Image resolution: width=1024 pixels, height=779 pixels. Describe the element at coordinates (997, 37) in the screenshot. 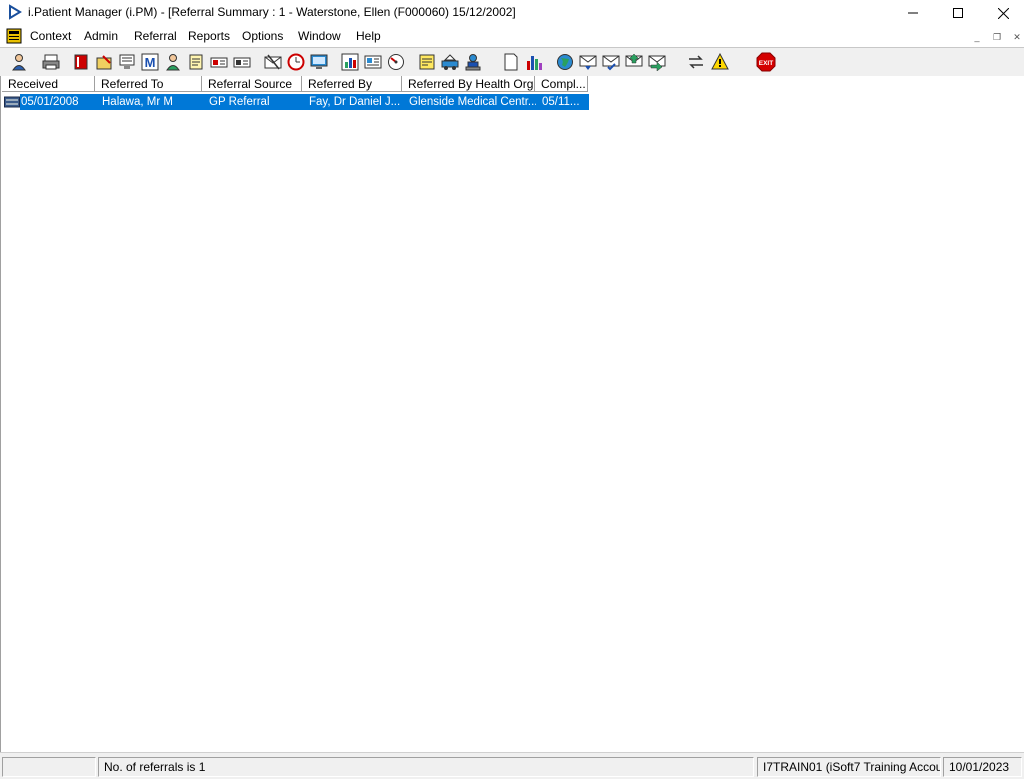

I see `child-restore-icon: ❐` at that location.